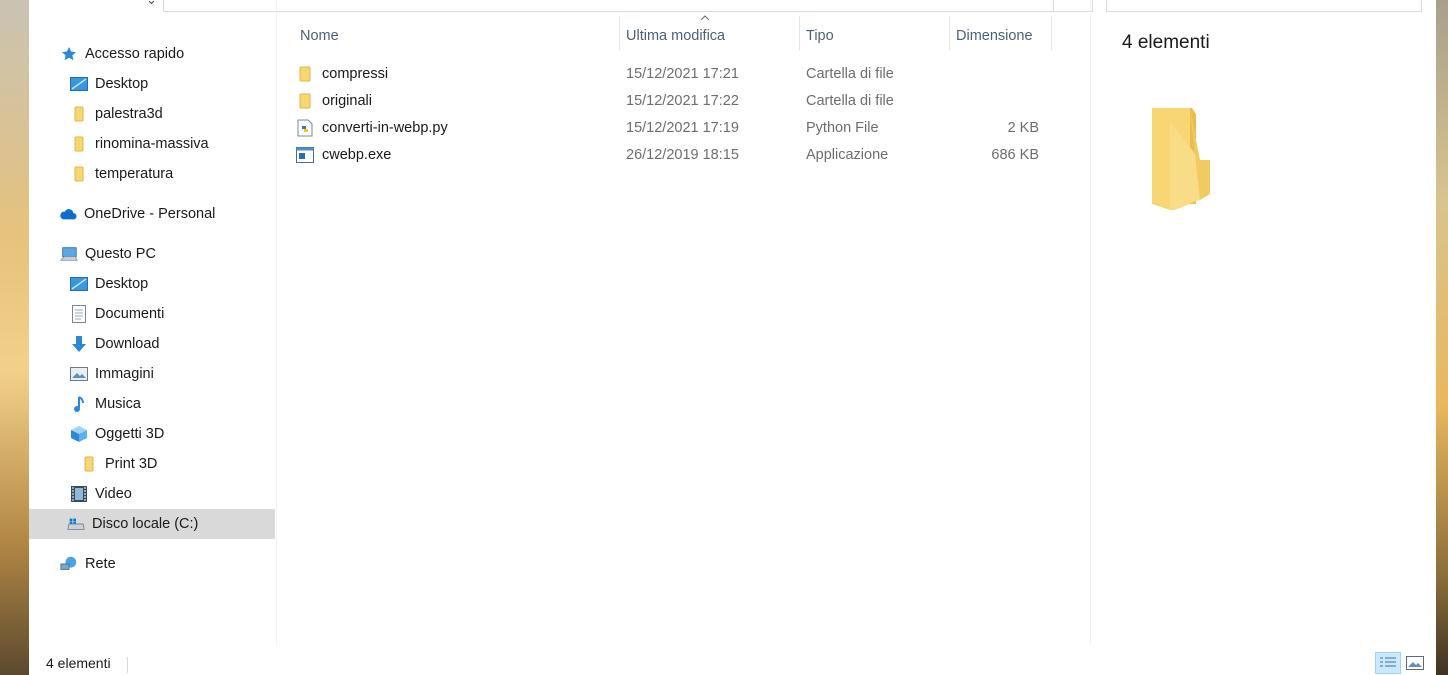 Image resolution: width=1448 pixels, height=675 pixels. I want to click on nav-label: Video, so click(113, 494).